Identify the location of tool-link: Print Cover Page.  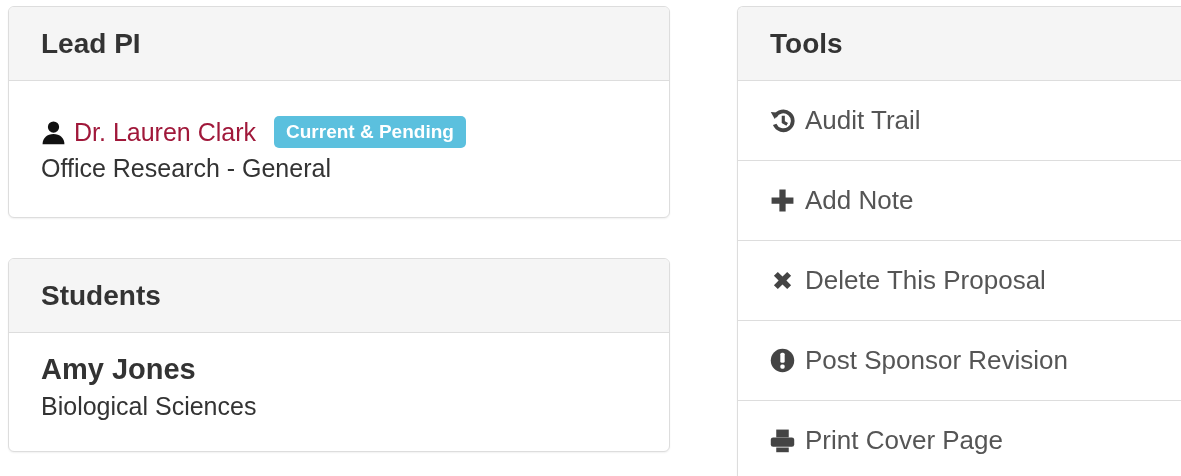
(959, 438).